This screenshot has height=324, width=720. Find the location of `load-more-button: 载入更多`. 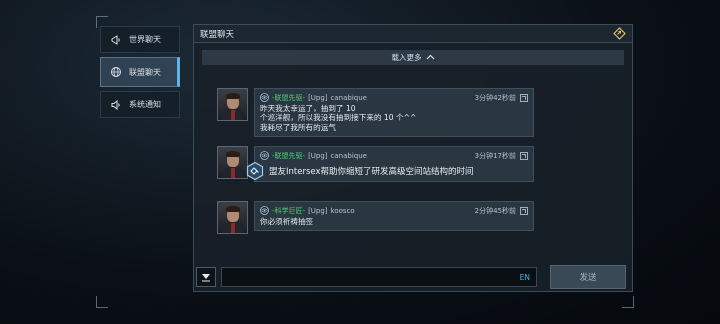

load-more-button: 载入更多 is located at coordinates (413, 57).